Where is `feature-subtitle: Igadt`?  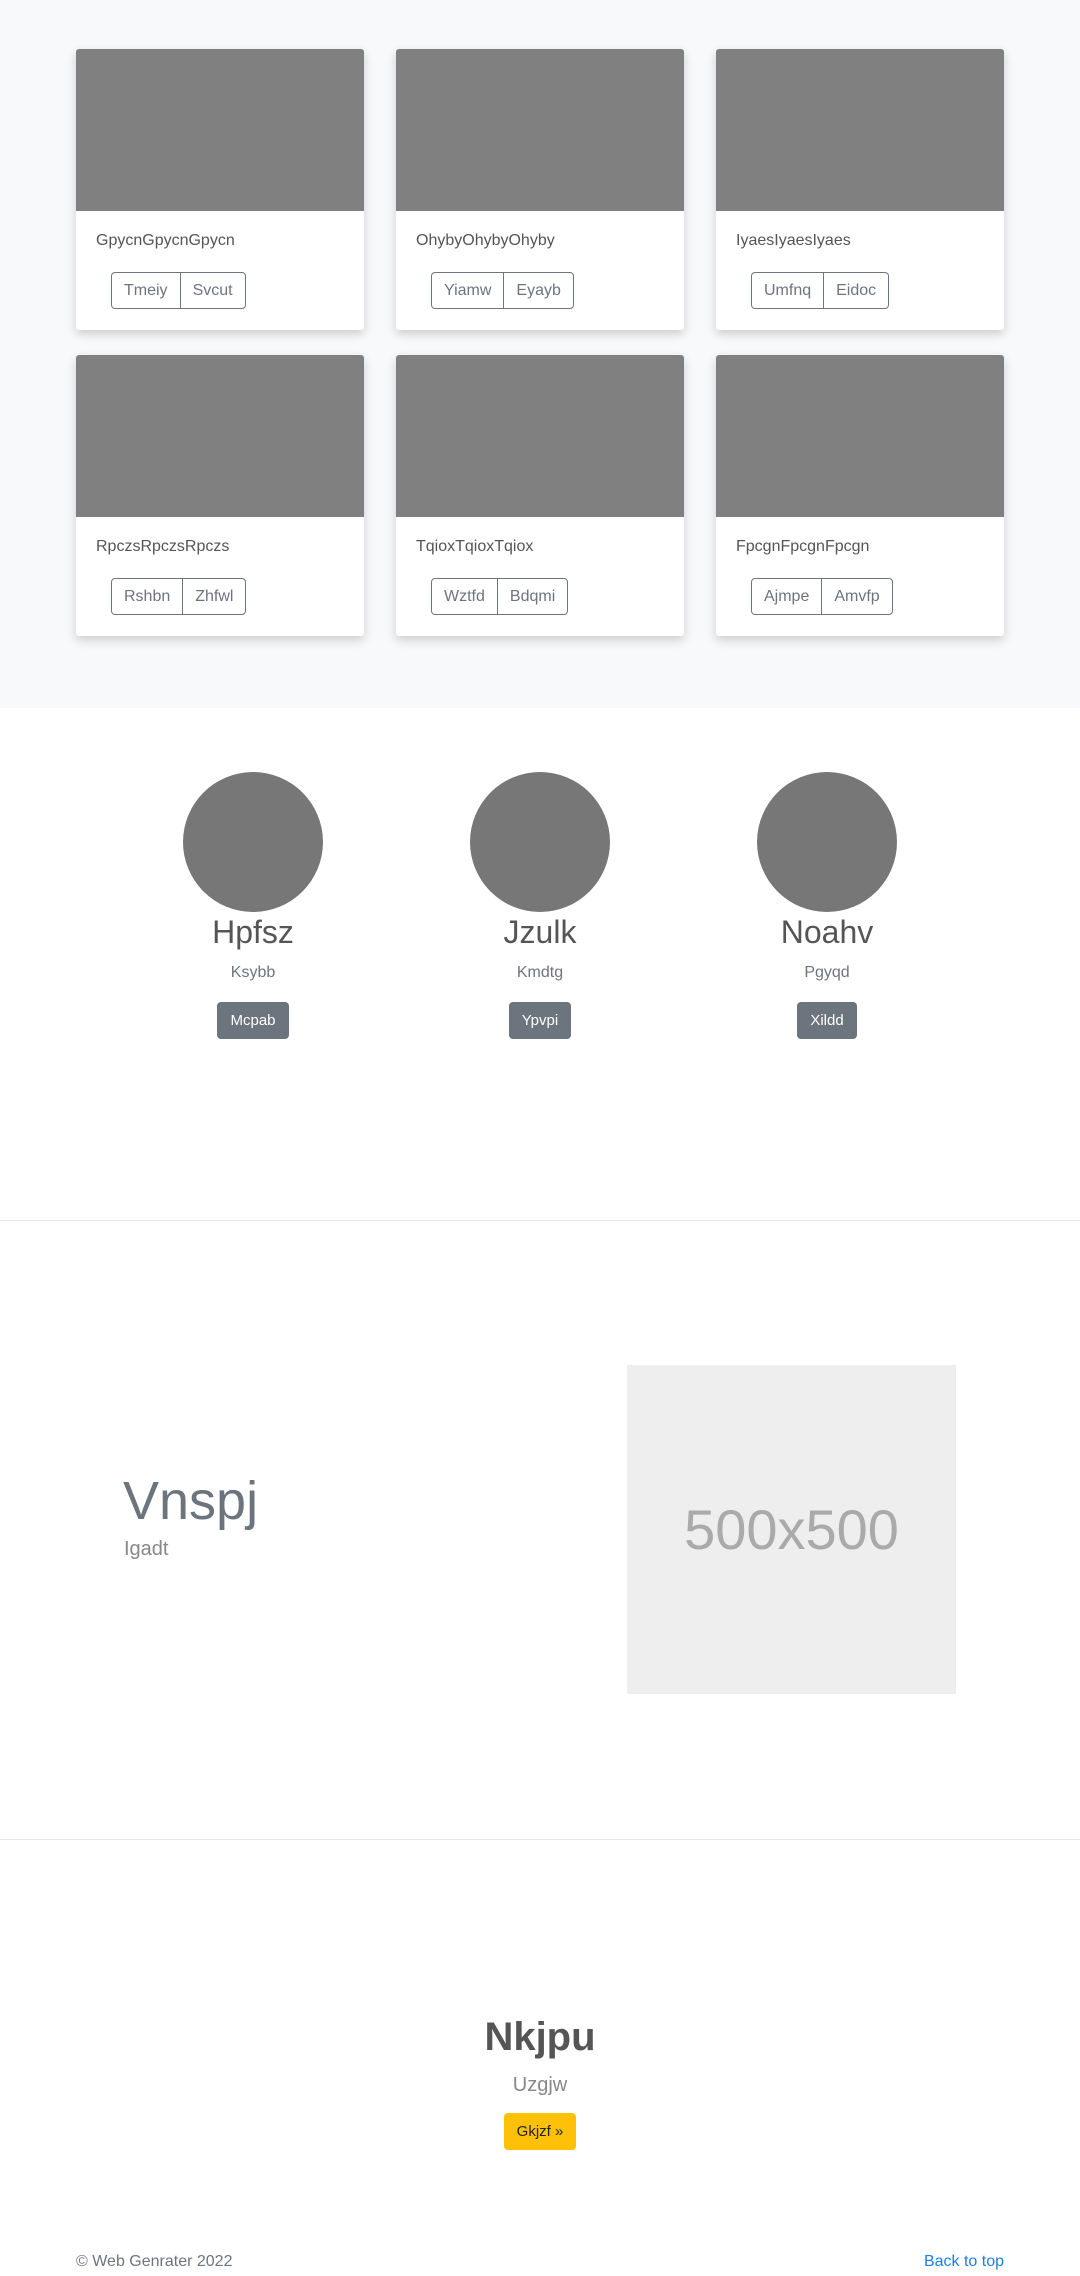
feature-subtitle: Igadt is located at coordinates (146, 1549).